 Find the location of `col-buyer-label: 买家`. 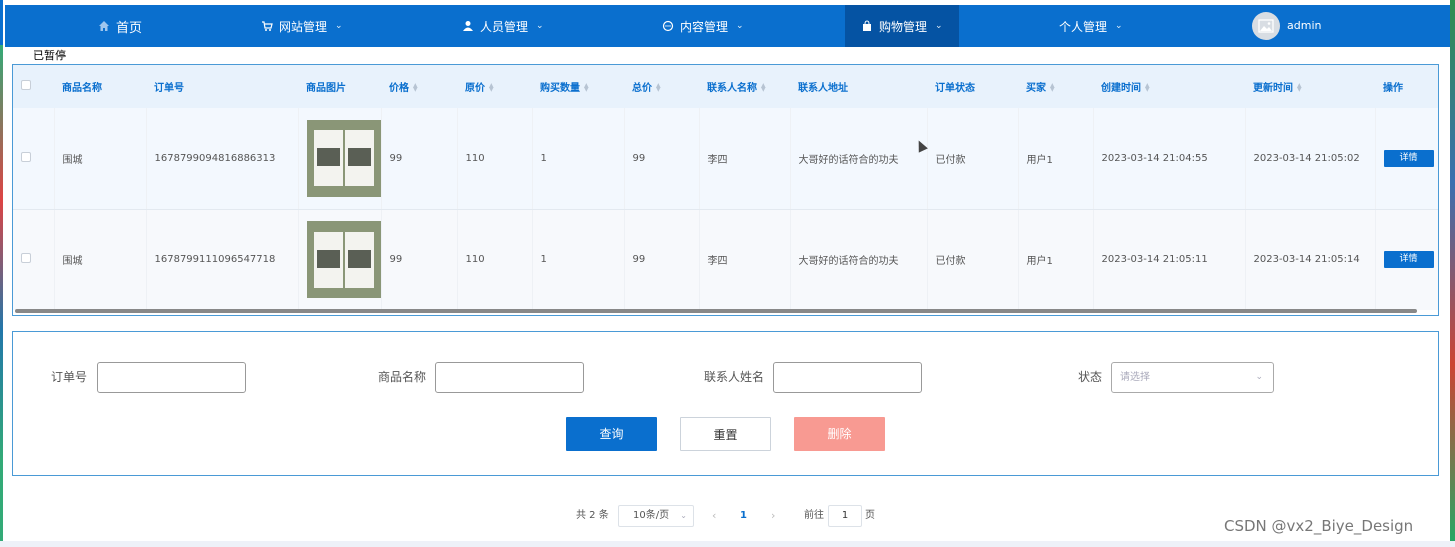

col-buyer-label: 买家 is located at coordinates (1036, 88).